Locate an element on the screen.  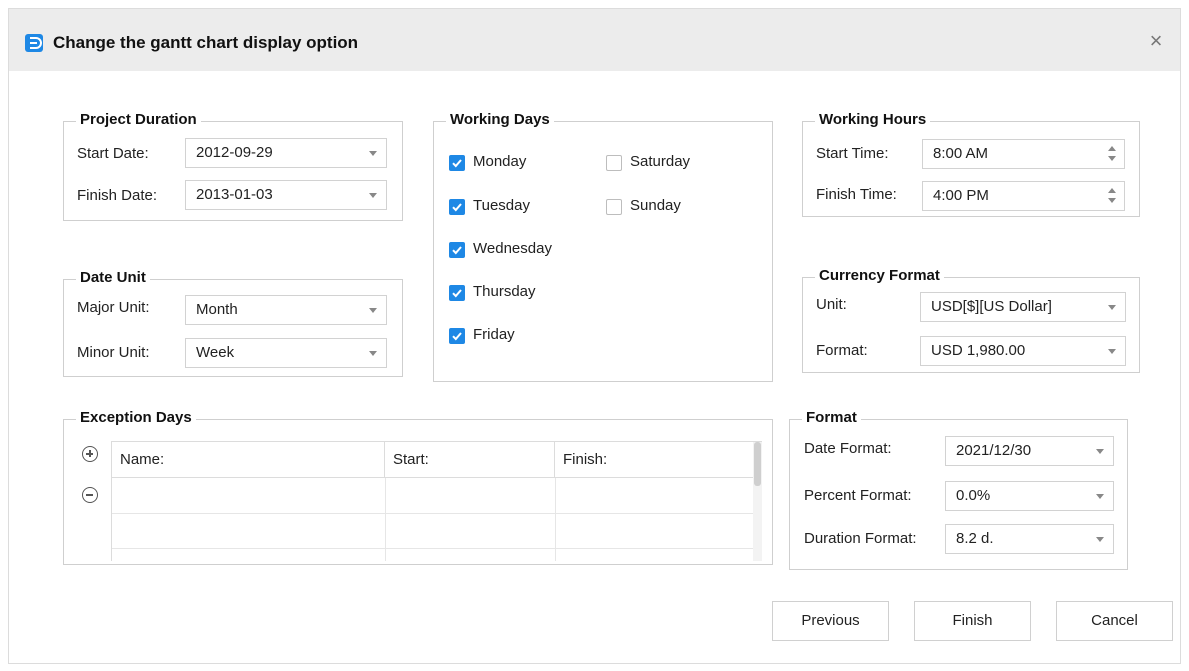
working-hours-title: Working Hours is located at coordinates (873, 119).